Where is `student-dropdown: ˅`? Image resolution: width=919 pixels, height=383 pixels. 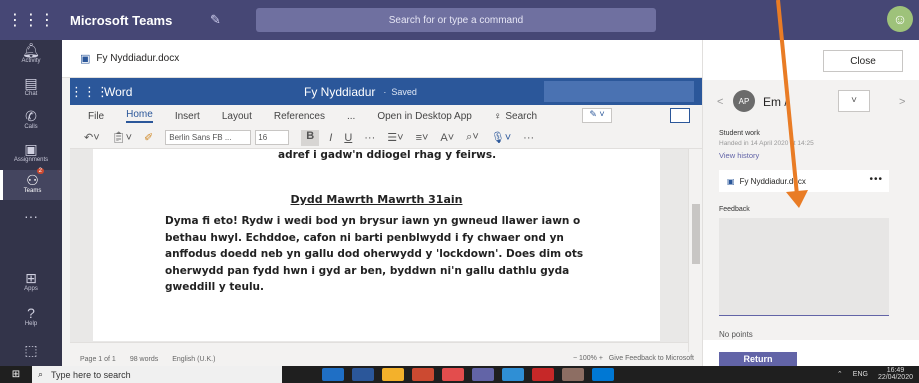 student-dropdown: ˅ is located at coordinates (854, 101).